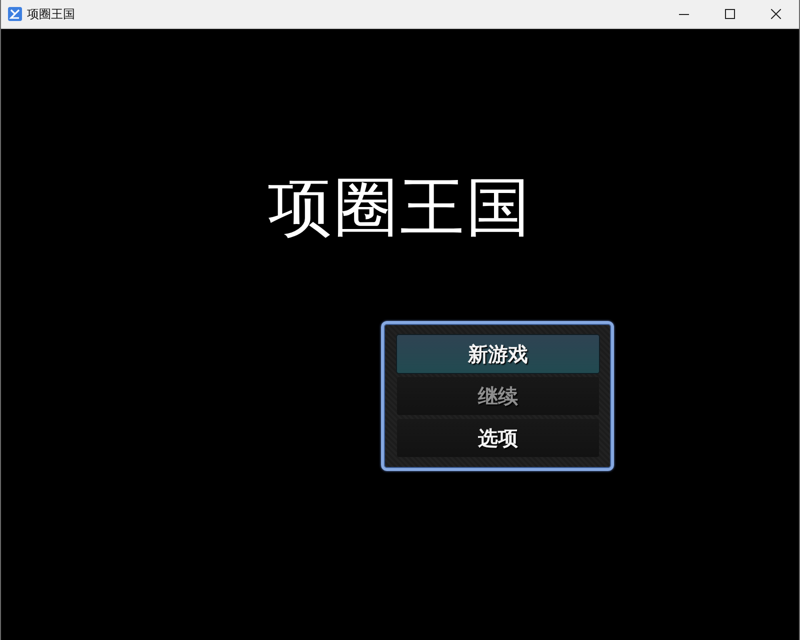 The width and height of the screenshot is (800, 640). I want to click on game-title: 项圈王国, so click(400, 208).